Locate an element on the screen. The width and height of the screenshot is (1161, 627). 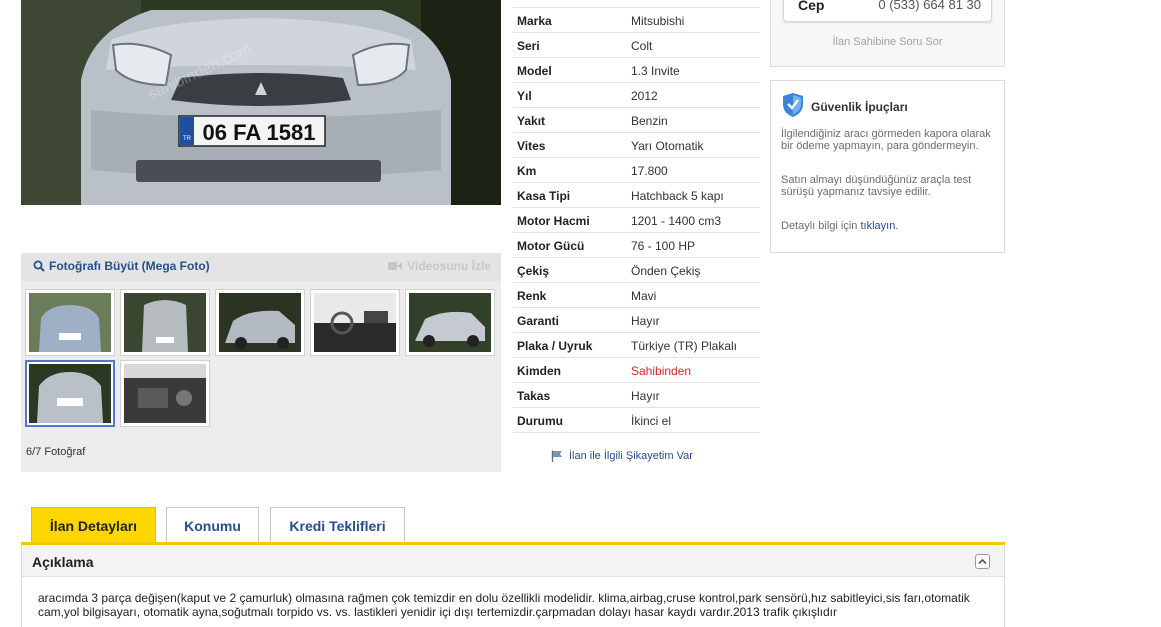
spec-row: Seri Colt is located at coordinates (636, 45).